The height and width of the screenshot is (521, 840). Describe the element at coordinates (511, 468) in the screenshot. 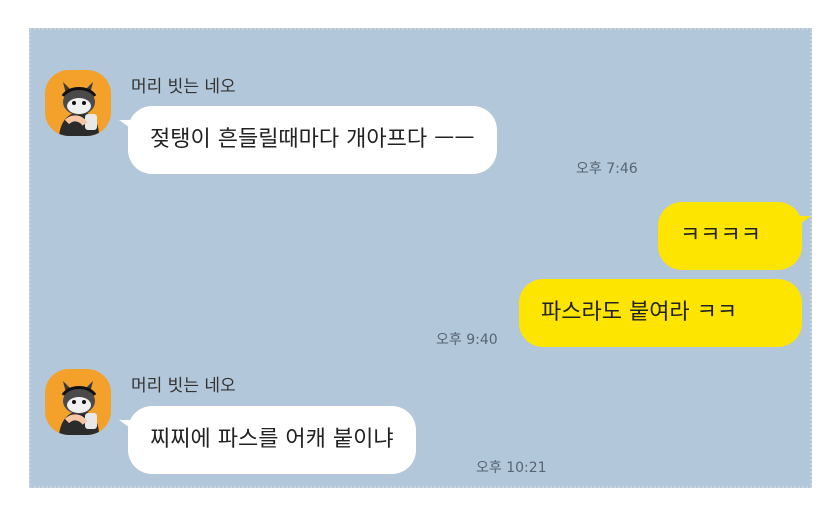

I see `message-timestamp: 오후 10:21` at that location.